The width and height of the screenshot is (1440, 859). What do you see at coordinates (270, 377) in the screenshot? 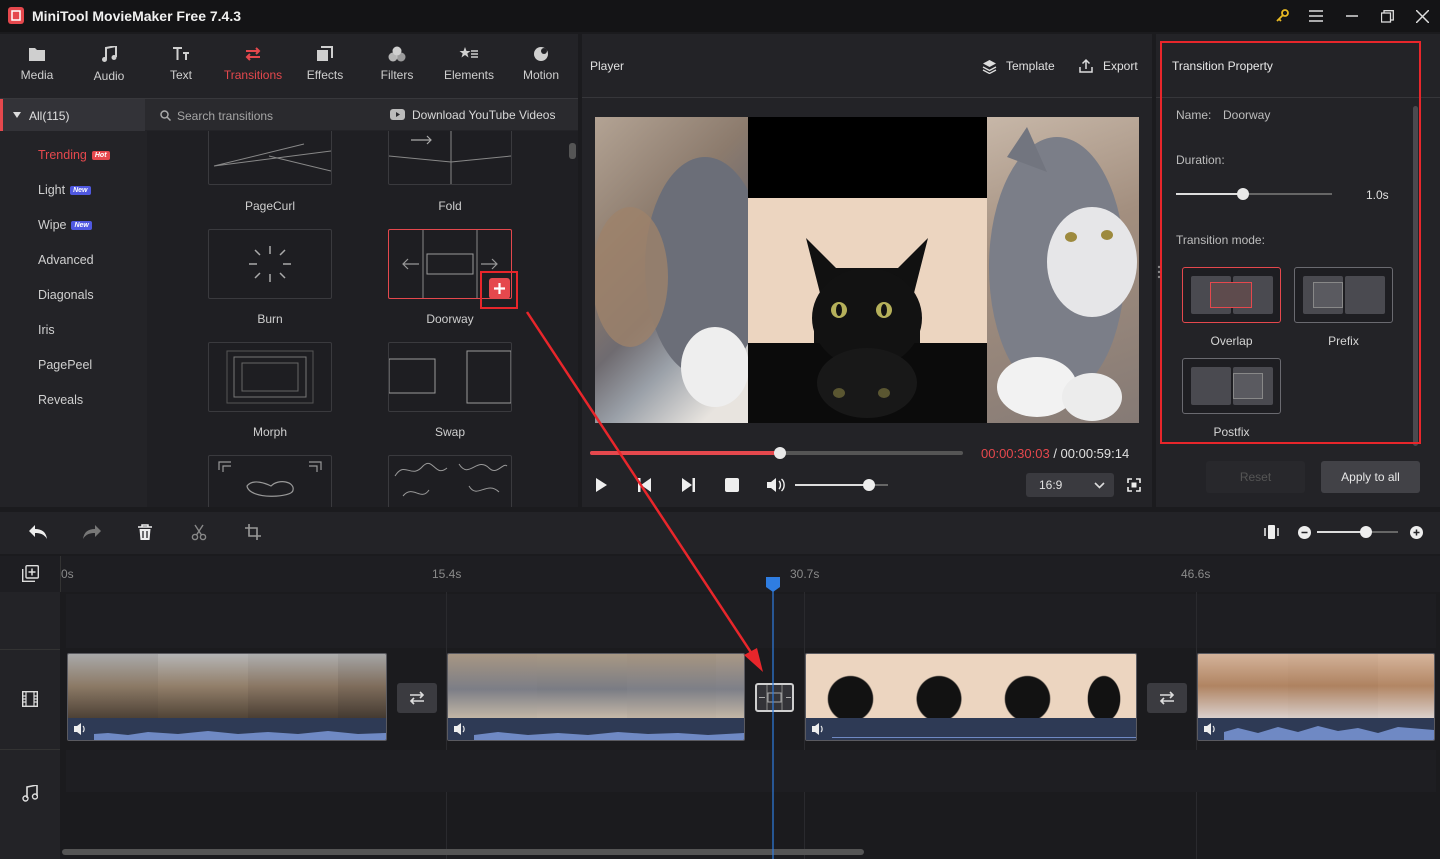
I see `transition-thumb-morph` at bounding box center [270, 377].